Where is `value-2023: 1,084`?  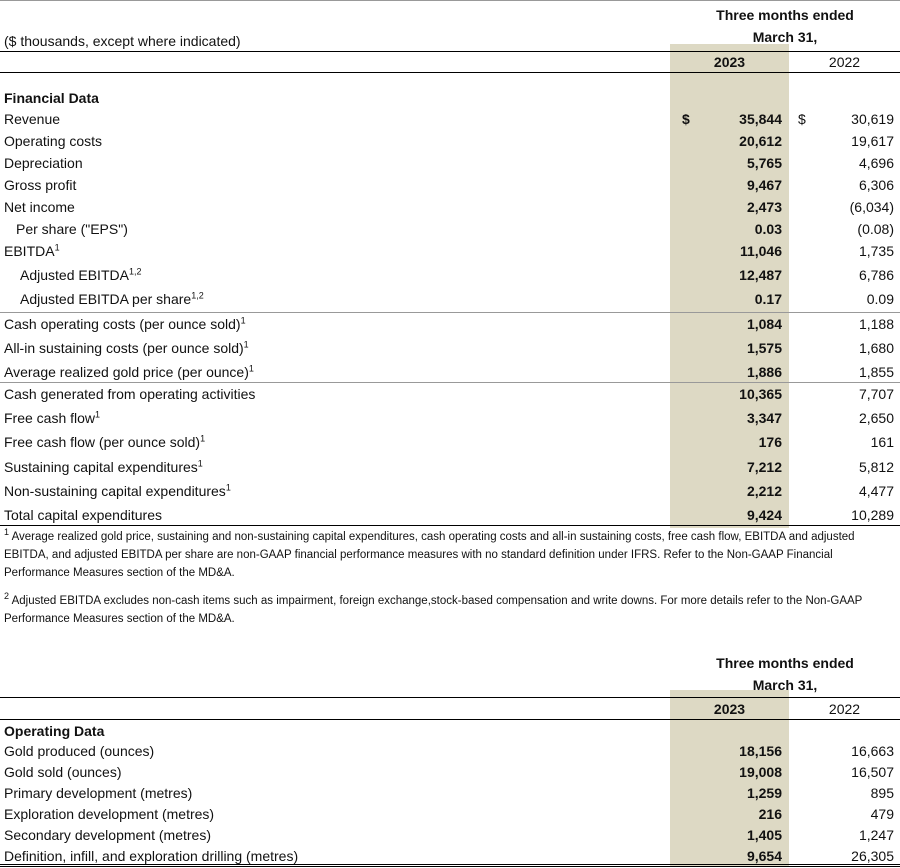 value-2023: 1,084 is located at coordinates (764, 324).